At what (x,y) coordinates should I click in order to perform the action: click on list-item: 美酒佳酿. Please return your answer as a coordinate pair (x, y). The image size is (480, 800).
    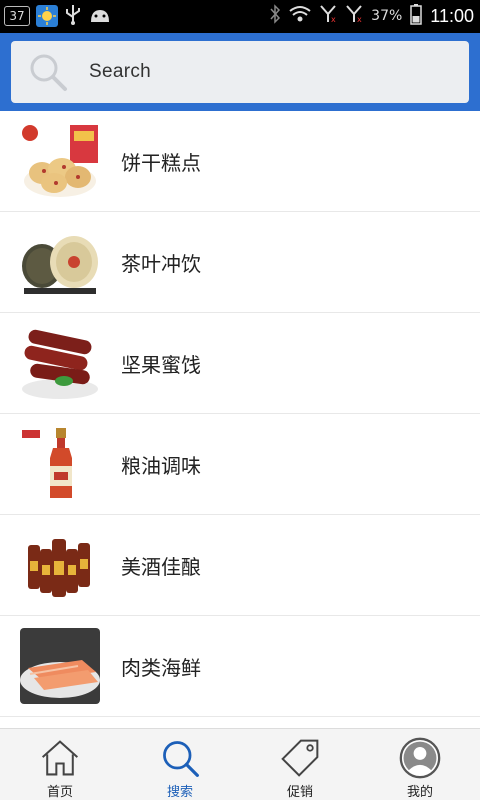
    Looking at the image, I should click on (240, 565).